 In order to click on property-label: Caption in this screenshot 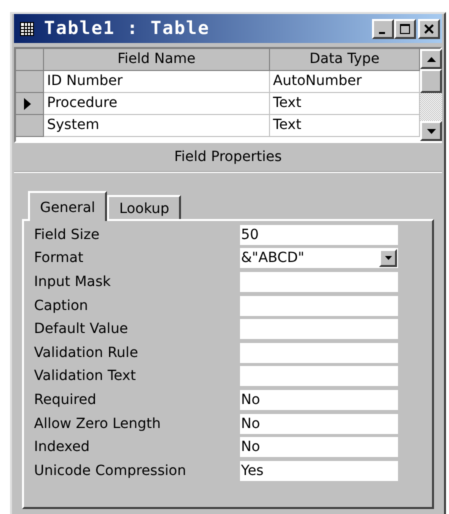, I will do `click(61, 306)`.